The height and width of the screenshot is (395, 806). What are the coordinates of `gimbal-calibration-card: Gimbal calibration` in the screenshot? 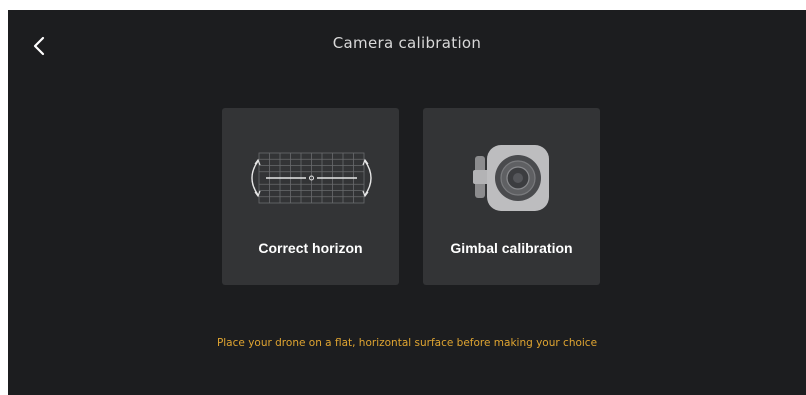 It's located at (511, 196).